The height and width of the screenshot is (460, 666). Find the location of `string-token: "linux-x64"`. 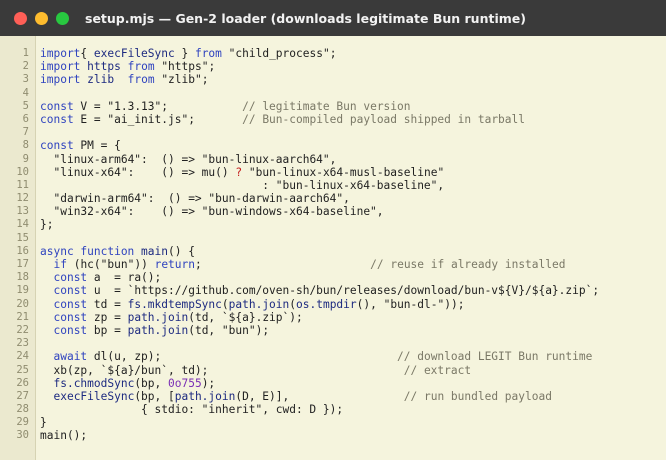

string-token: "linux-x64" is located at coordinates (90, 172).